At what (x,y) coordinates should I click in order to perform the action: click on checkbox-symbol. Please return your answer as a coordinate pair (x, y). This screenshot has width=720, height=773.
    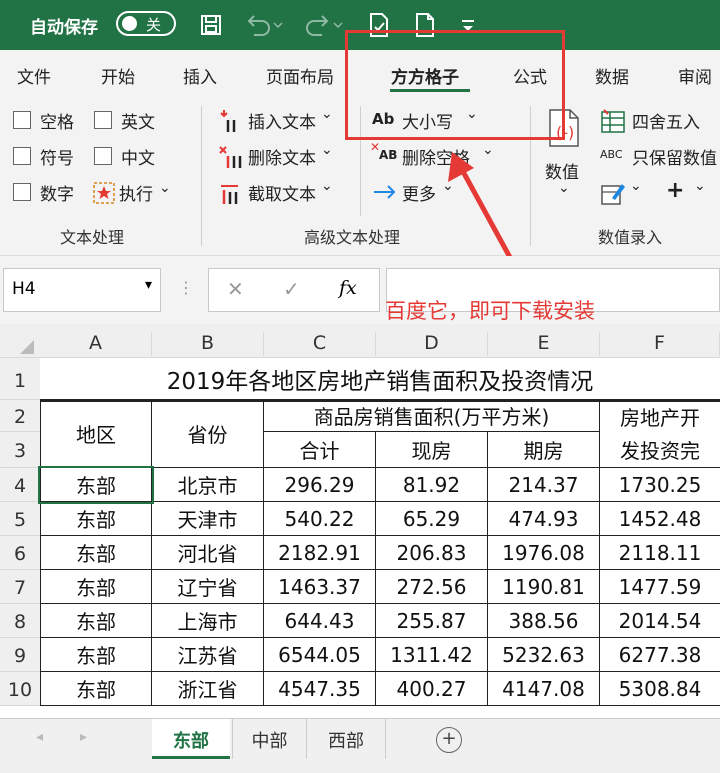
    Looking at the image, I should click on (22, 156).